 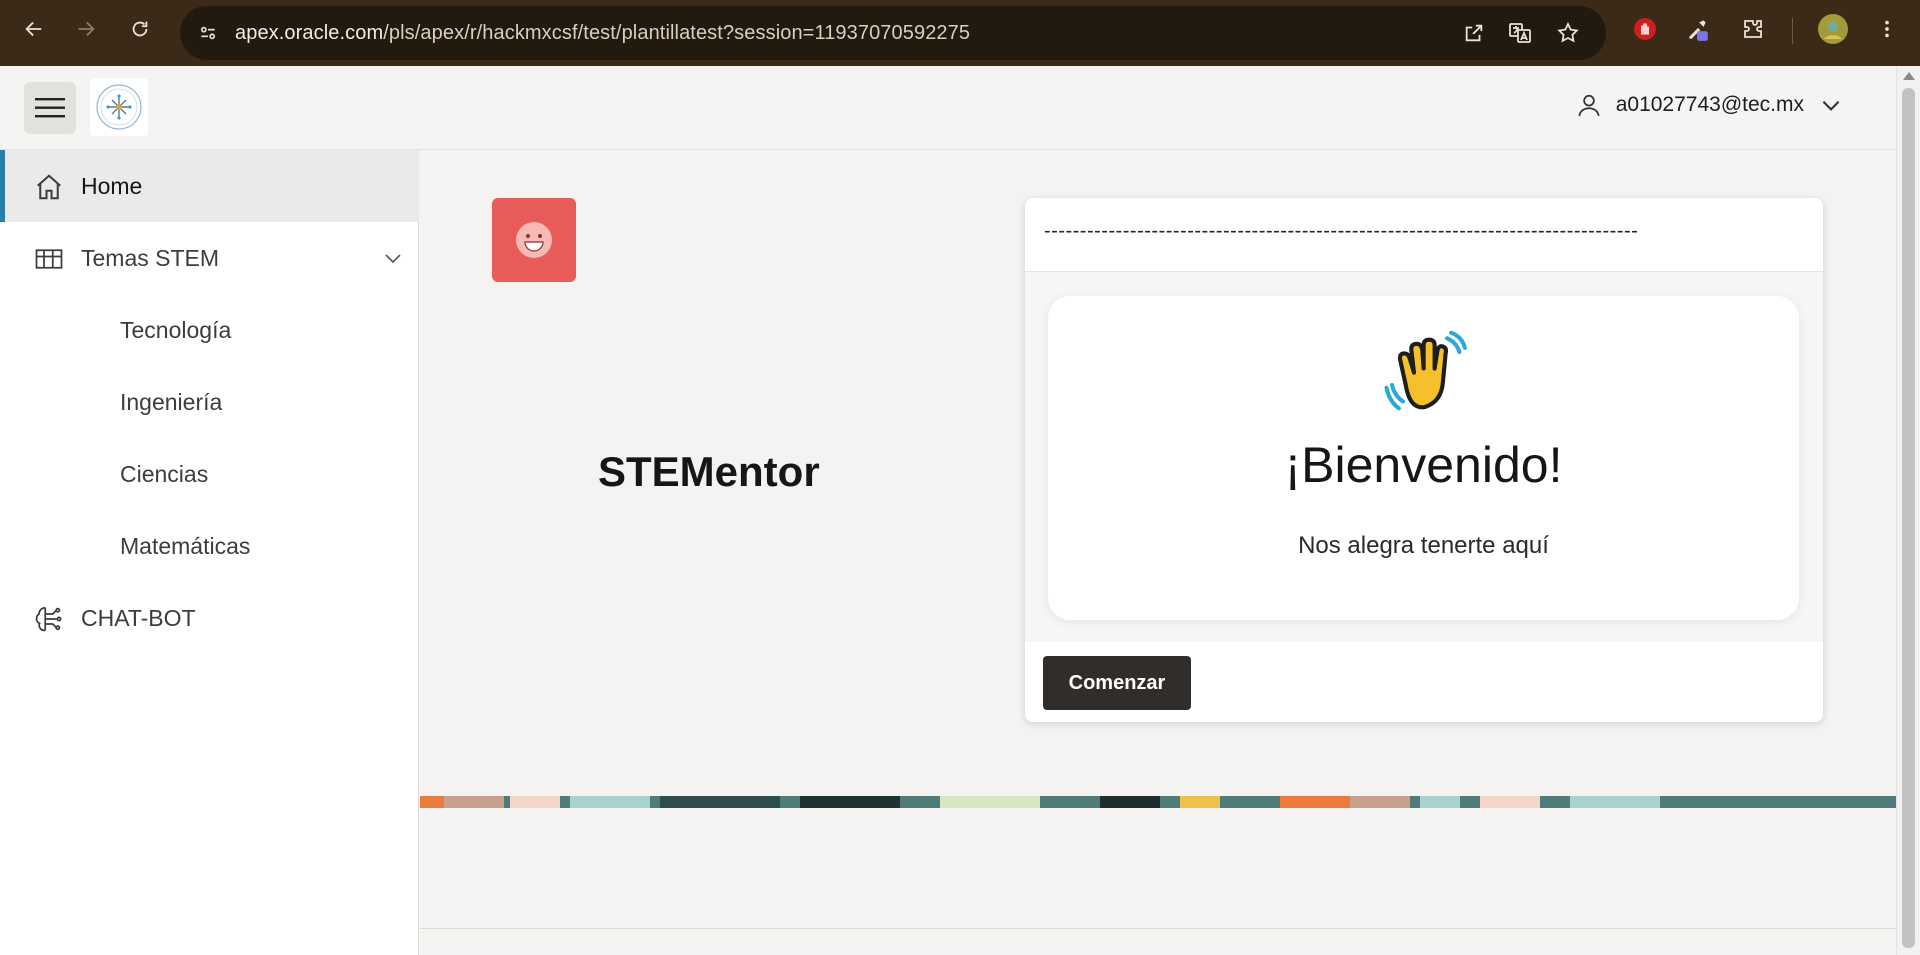 What do you see at coordinates (1697, 29) in the screenshot?
I see `extension-eyedropper-icon` at bounding box center [1697, 29].